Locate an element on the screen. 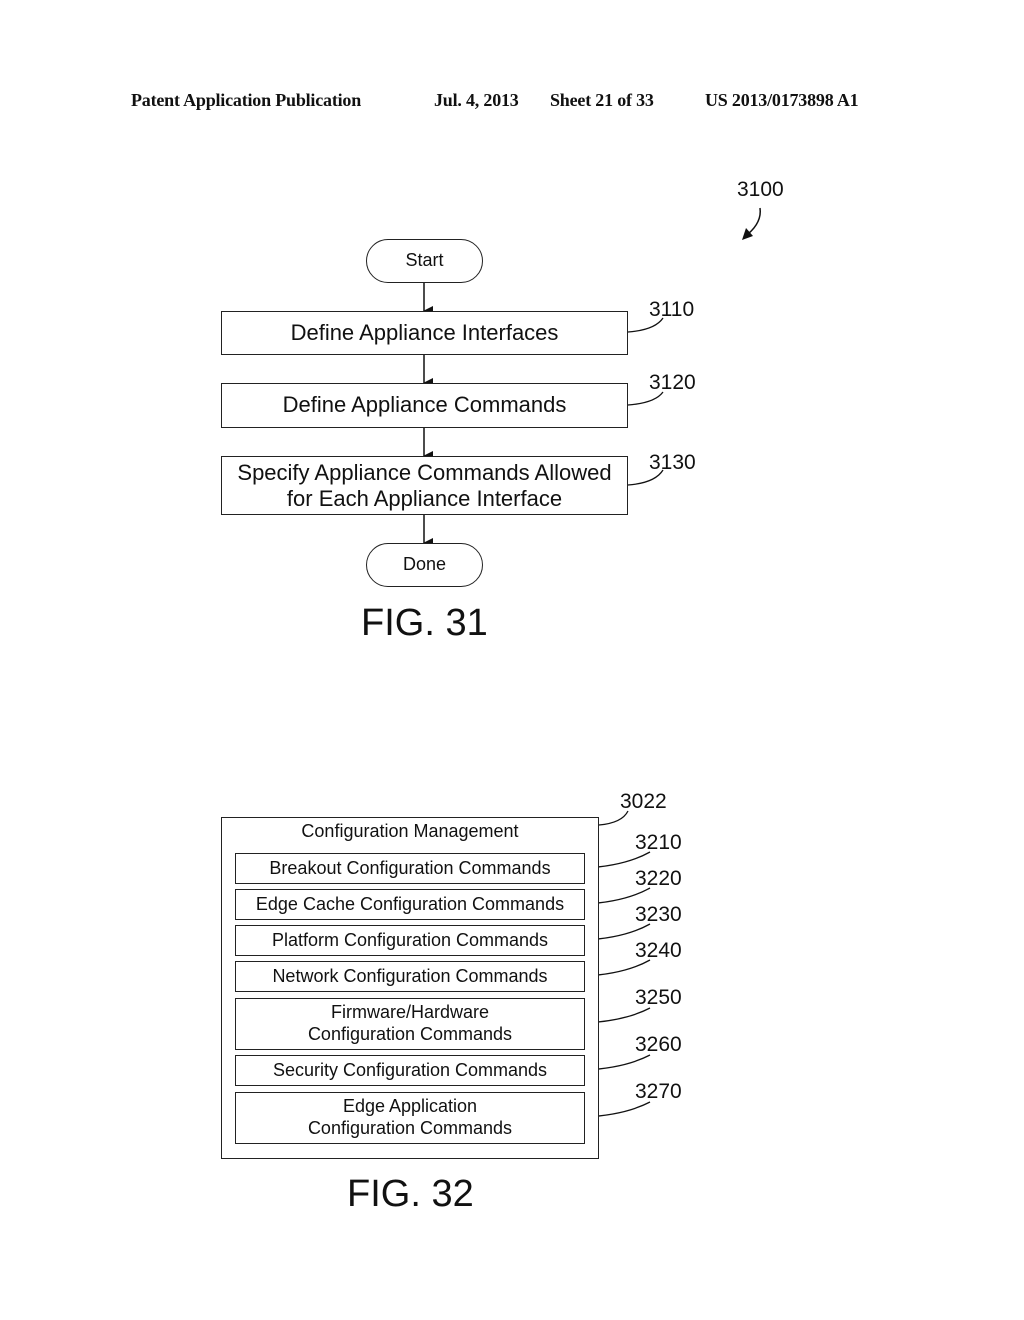 The width and height of the screenshot is (1024, 1320). edge-cache-config-commands: Edge Cache Configuration Commands is located at coordinates (410, 904).